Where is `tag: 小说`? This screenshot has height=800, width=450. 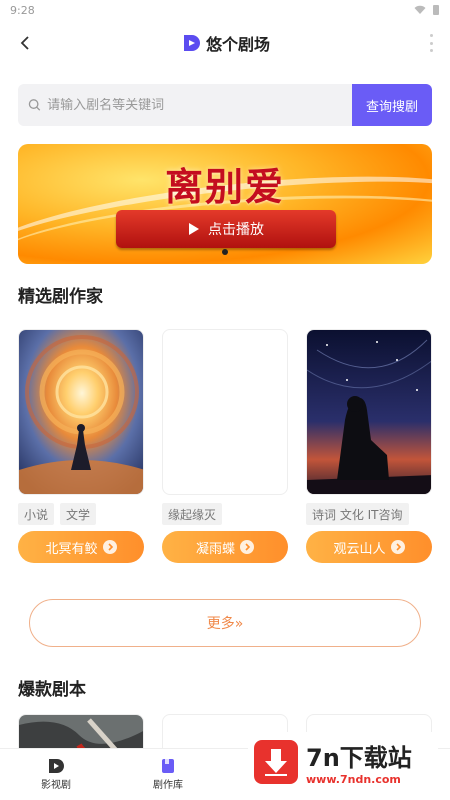 tag: 小说 is located at coordinates (36, 514).